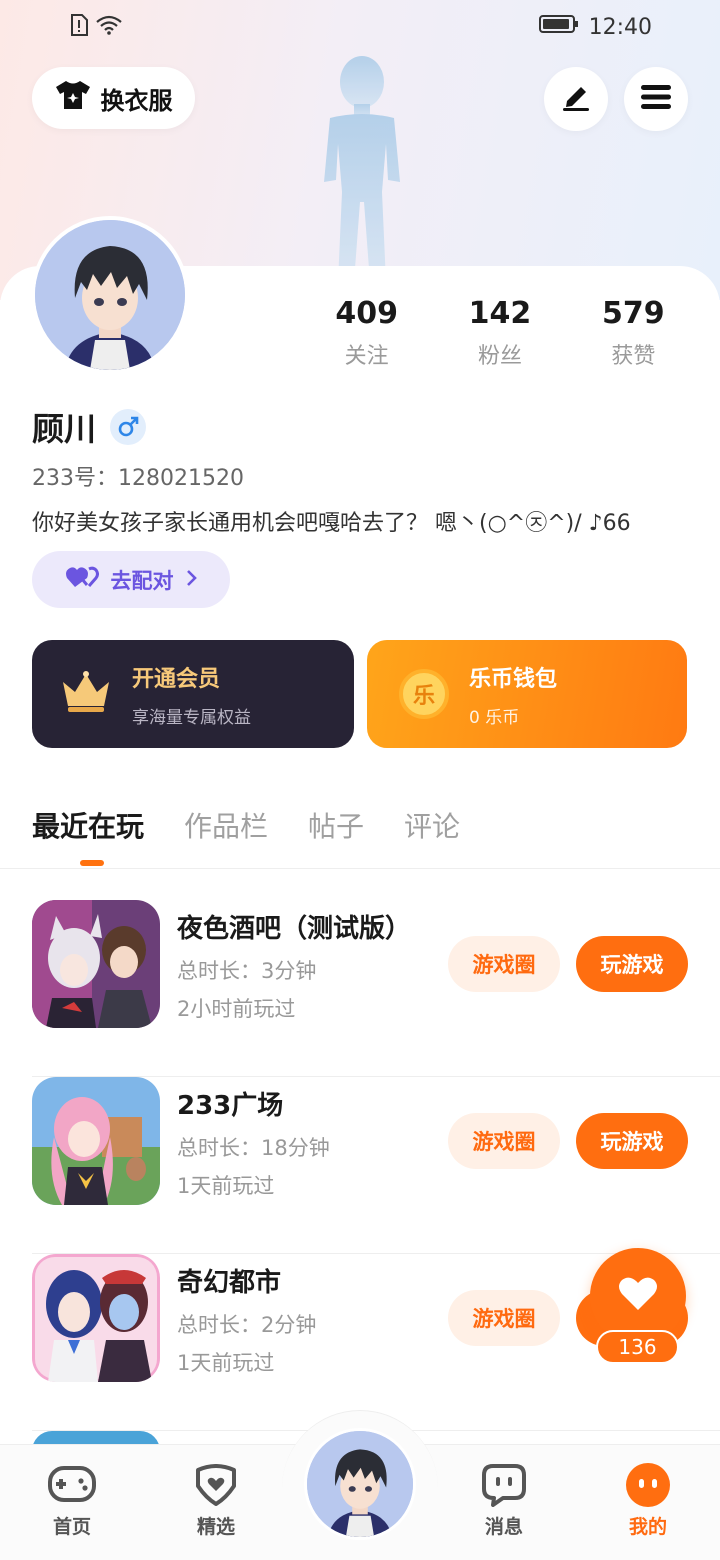 The image size is (720, 1560). Describe the element at coordinates (331, 523) in the screenshot. I see `user-bio: 你好美女孩子家长通用机会吧嘎哈去了？ 嗯丶(○^㉨^)/ ♪66` at that location.